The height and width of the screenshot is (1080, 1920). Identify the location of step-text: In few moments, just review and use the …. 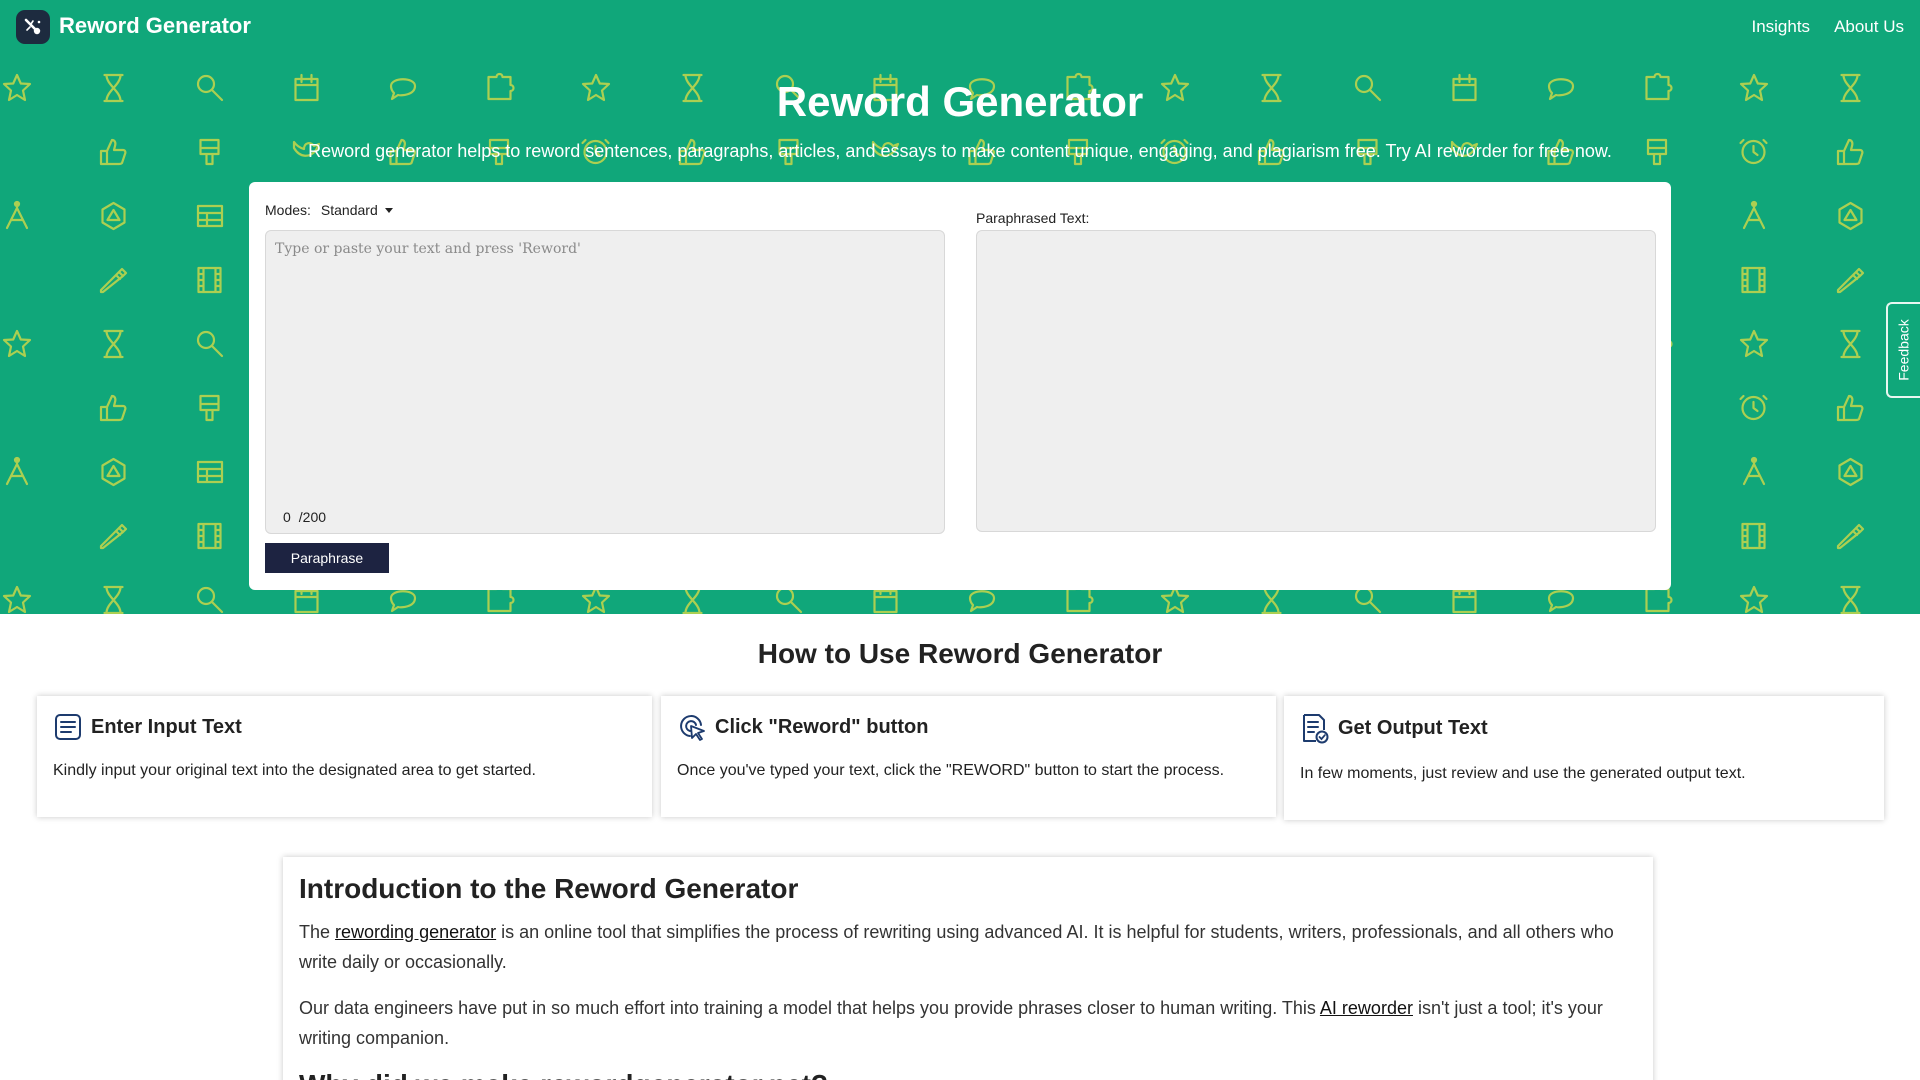
(1523, 773).